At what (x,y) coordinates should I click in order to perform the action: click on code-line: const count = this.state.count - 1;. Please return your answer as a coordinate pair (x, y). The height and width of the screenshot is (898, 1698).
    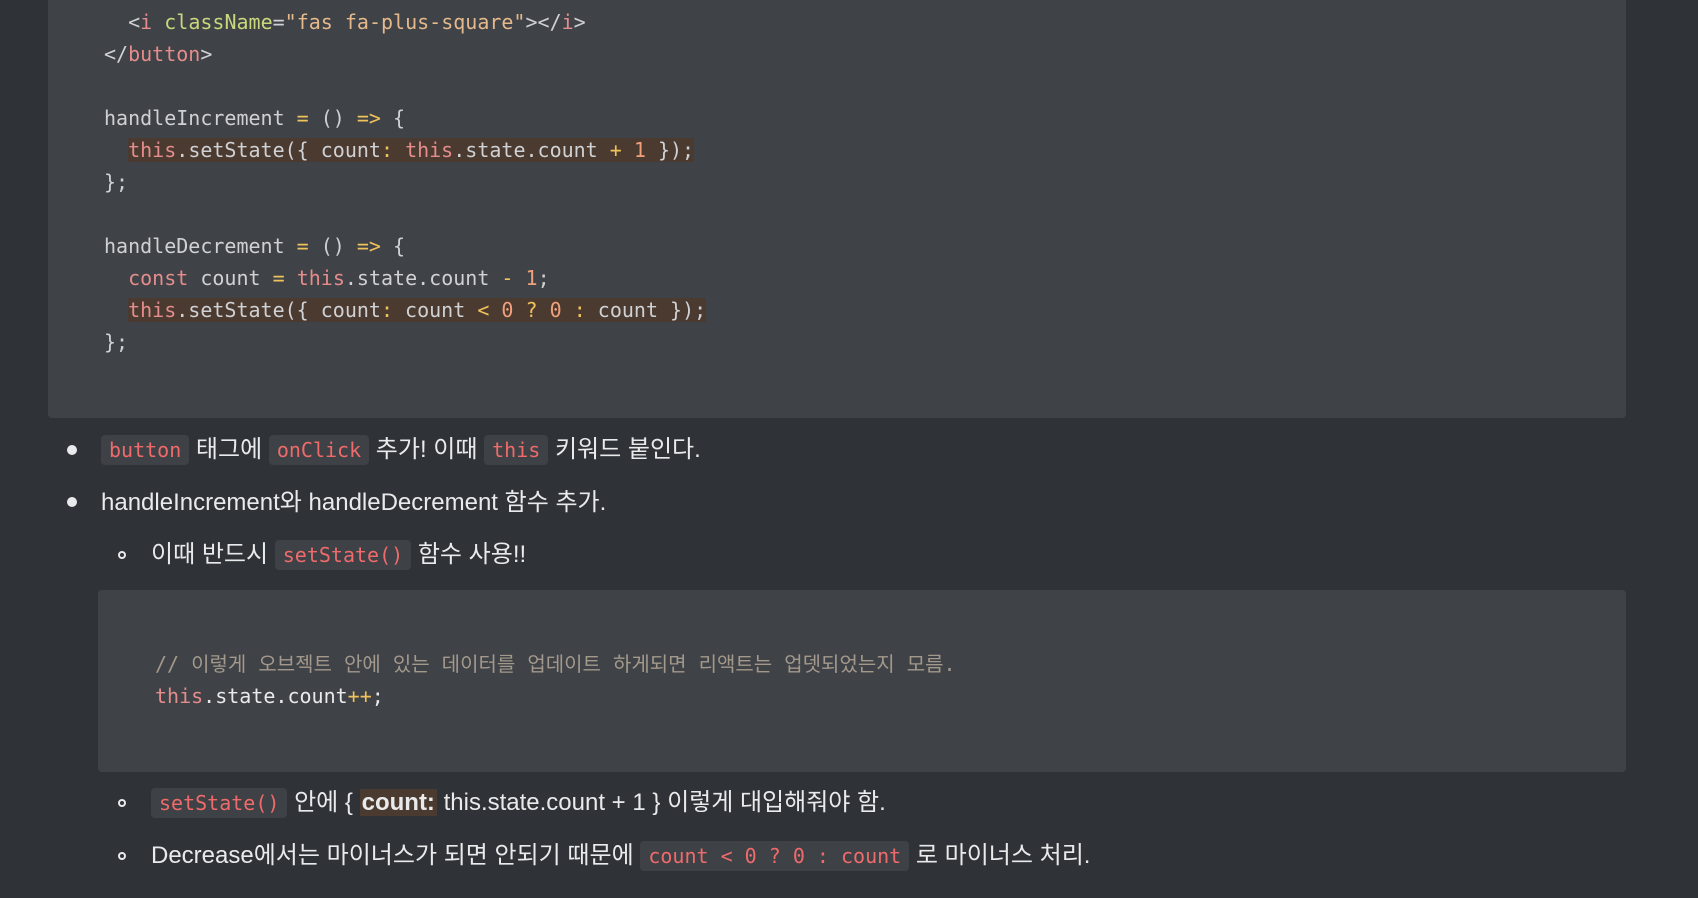
    Looking at the image, I should click on (327, 278).